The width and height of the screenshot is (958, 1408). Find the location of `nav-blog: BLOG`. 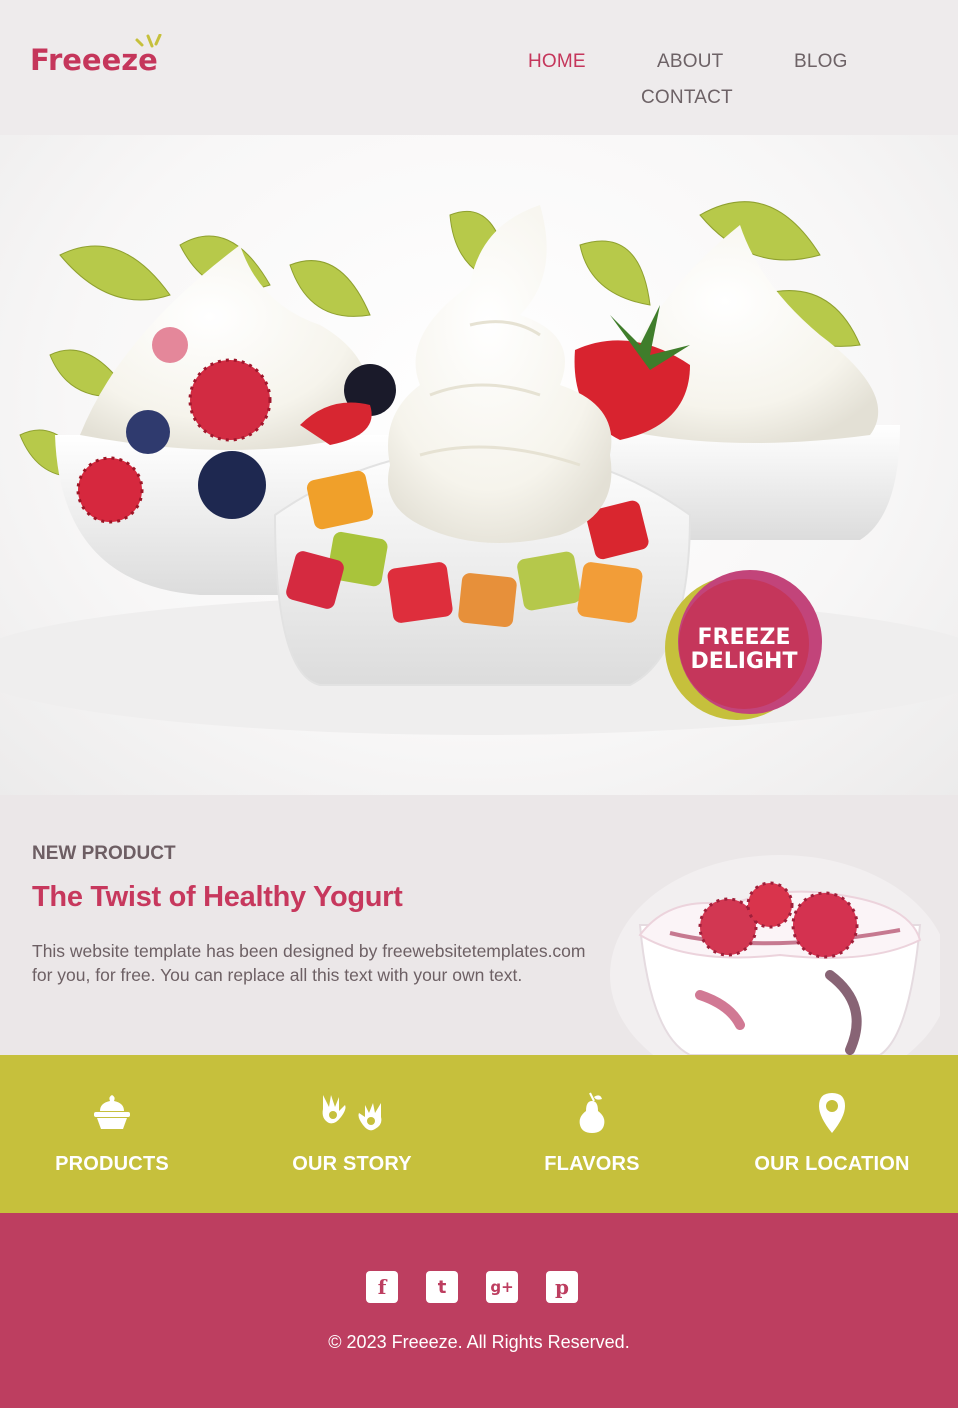

nav-blog: BLOG is located at coordinates (821, 62).